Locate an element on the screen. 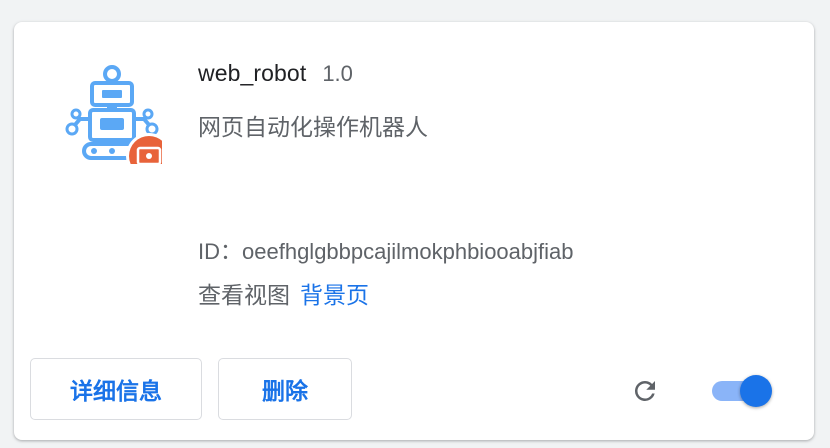 This screenshot has height=448, width=830. inspect-views-label: 查看视图 is located at coordinates (244, 295).